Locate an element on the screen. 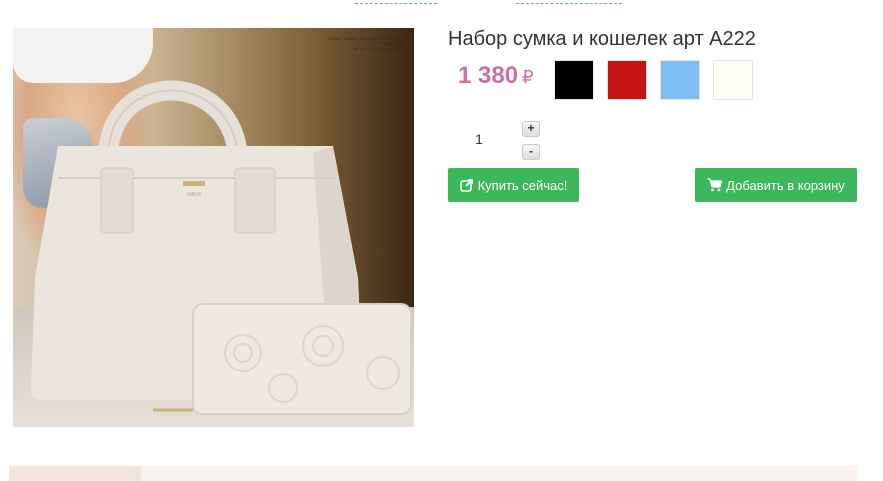 Image resolution: width=883 pixels, height=481 pixels. add-to-cart-button: Добавить в корзину is located at coordinates (776, 185).